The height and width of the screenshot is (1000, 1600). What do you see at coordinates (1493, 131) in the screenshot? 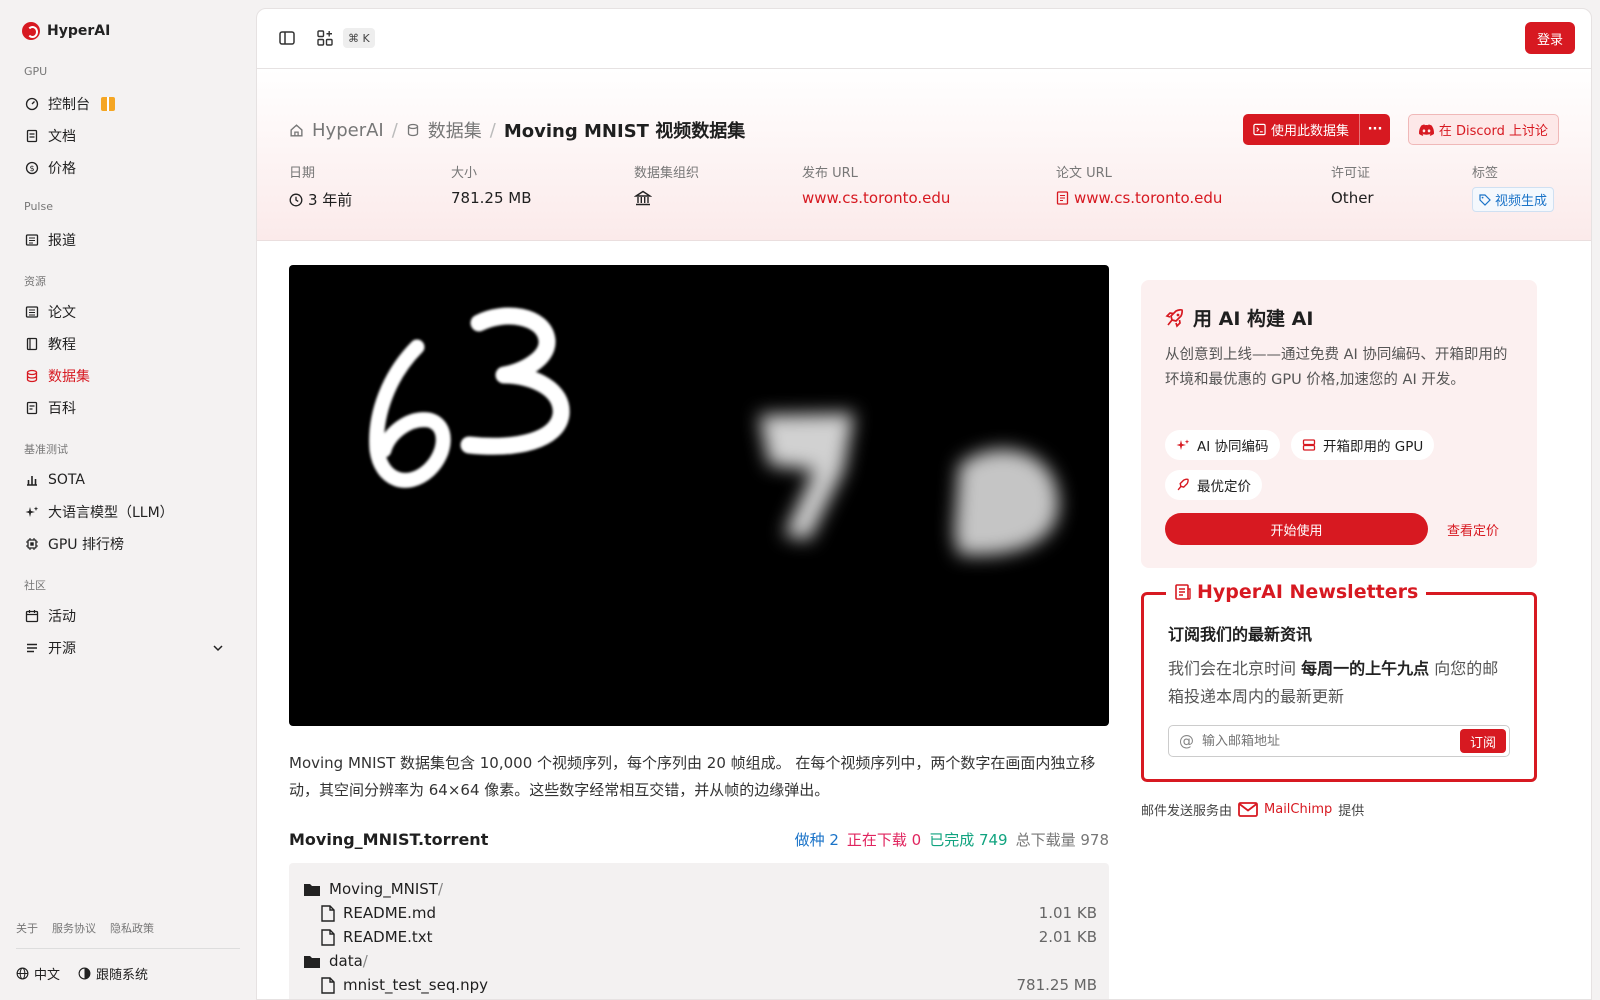
I see `discord-label: 在 Discord 上讨论` at bounding box center [1493, 131].